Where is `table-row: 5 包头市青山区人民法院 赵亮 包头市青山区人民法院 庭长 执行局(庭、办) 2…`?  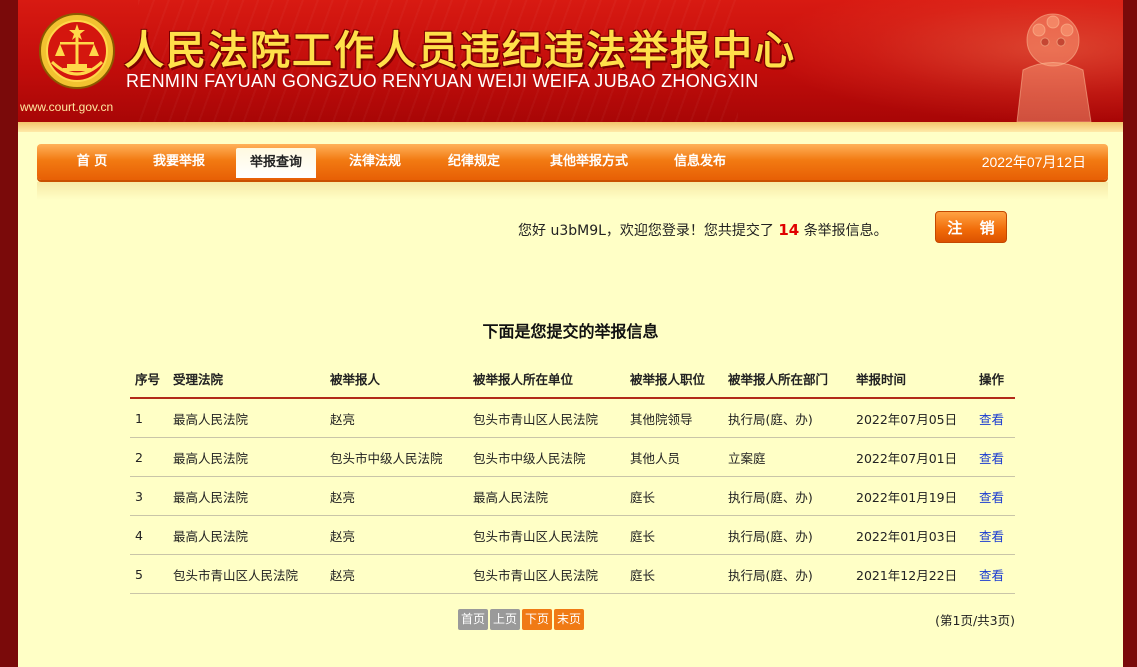 table-row: 5 包头市青山区人民法院 赵亮 包头市青山区人民法院 庭长 执行局(庭、办) 2… is located at coordinates (572, 574).